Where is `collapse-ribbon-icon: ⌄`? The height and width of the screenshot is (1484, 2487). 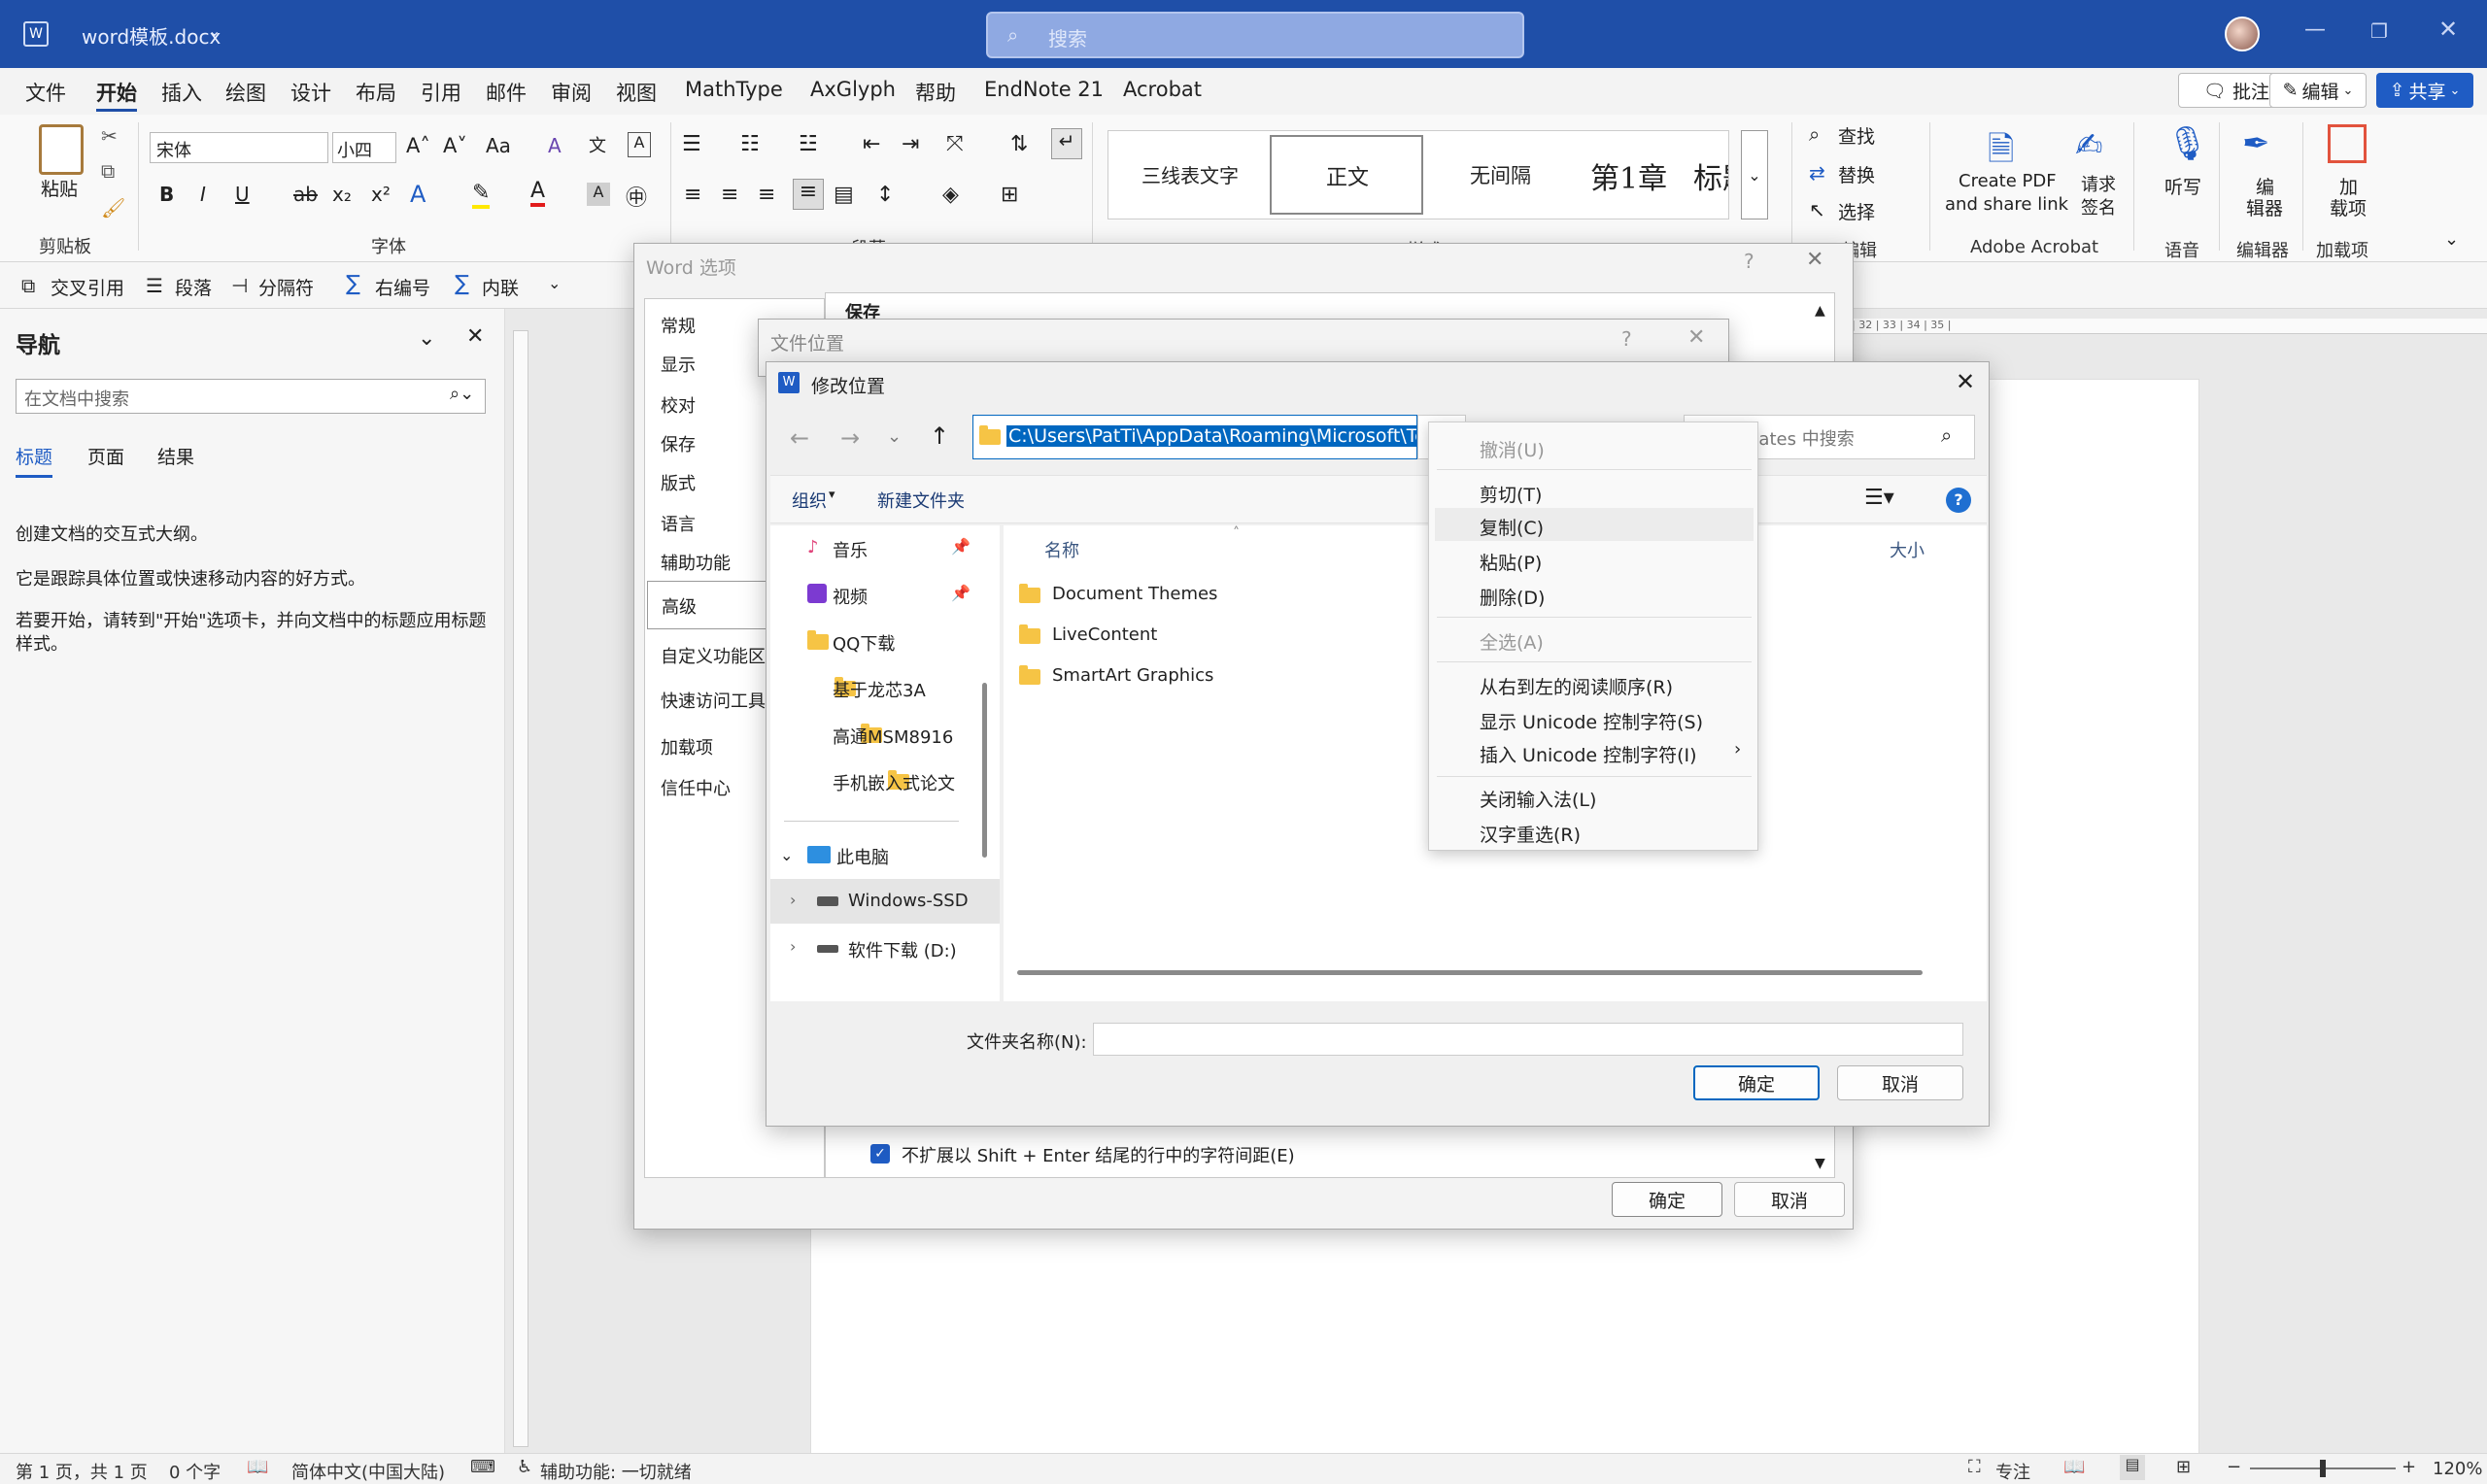 collapse-ribbon-icon: ⌄ is located at coordinates (2451, 239).